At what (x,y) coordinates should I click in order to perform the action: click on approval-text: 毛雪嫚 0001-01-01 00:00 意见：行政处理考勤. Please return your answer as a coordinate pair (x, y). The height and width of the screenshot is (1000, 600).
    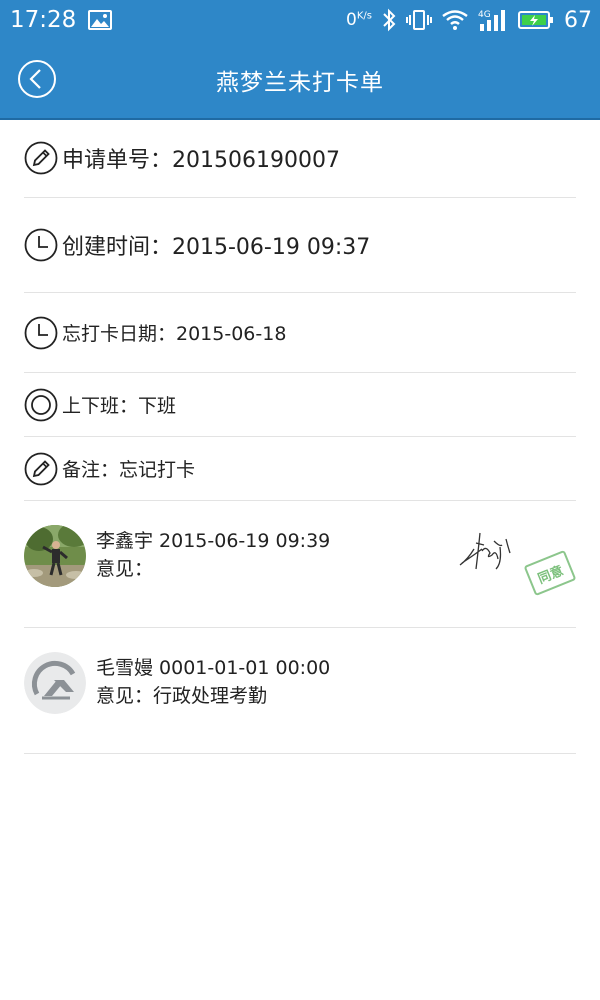
    Looking at the image, I should click on (213, 682).